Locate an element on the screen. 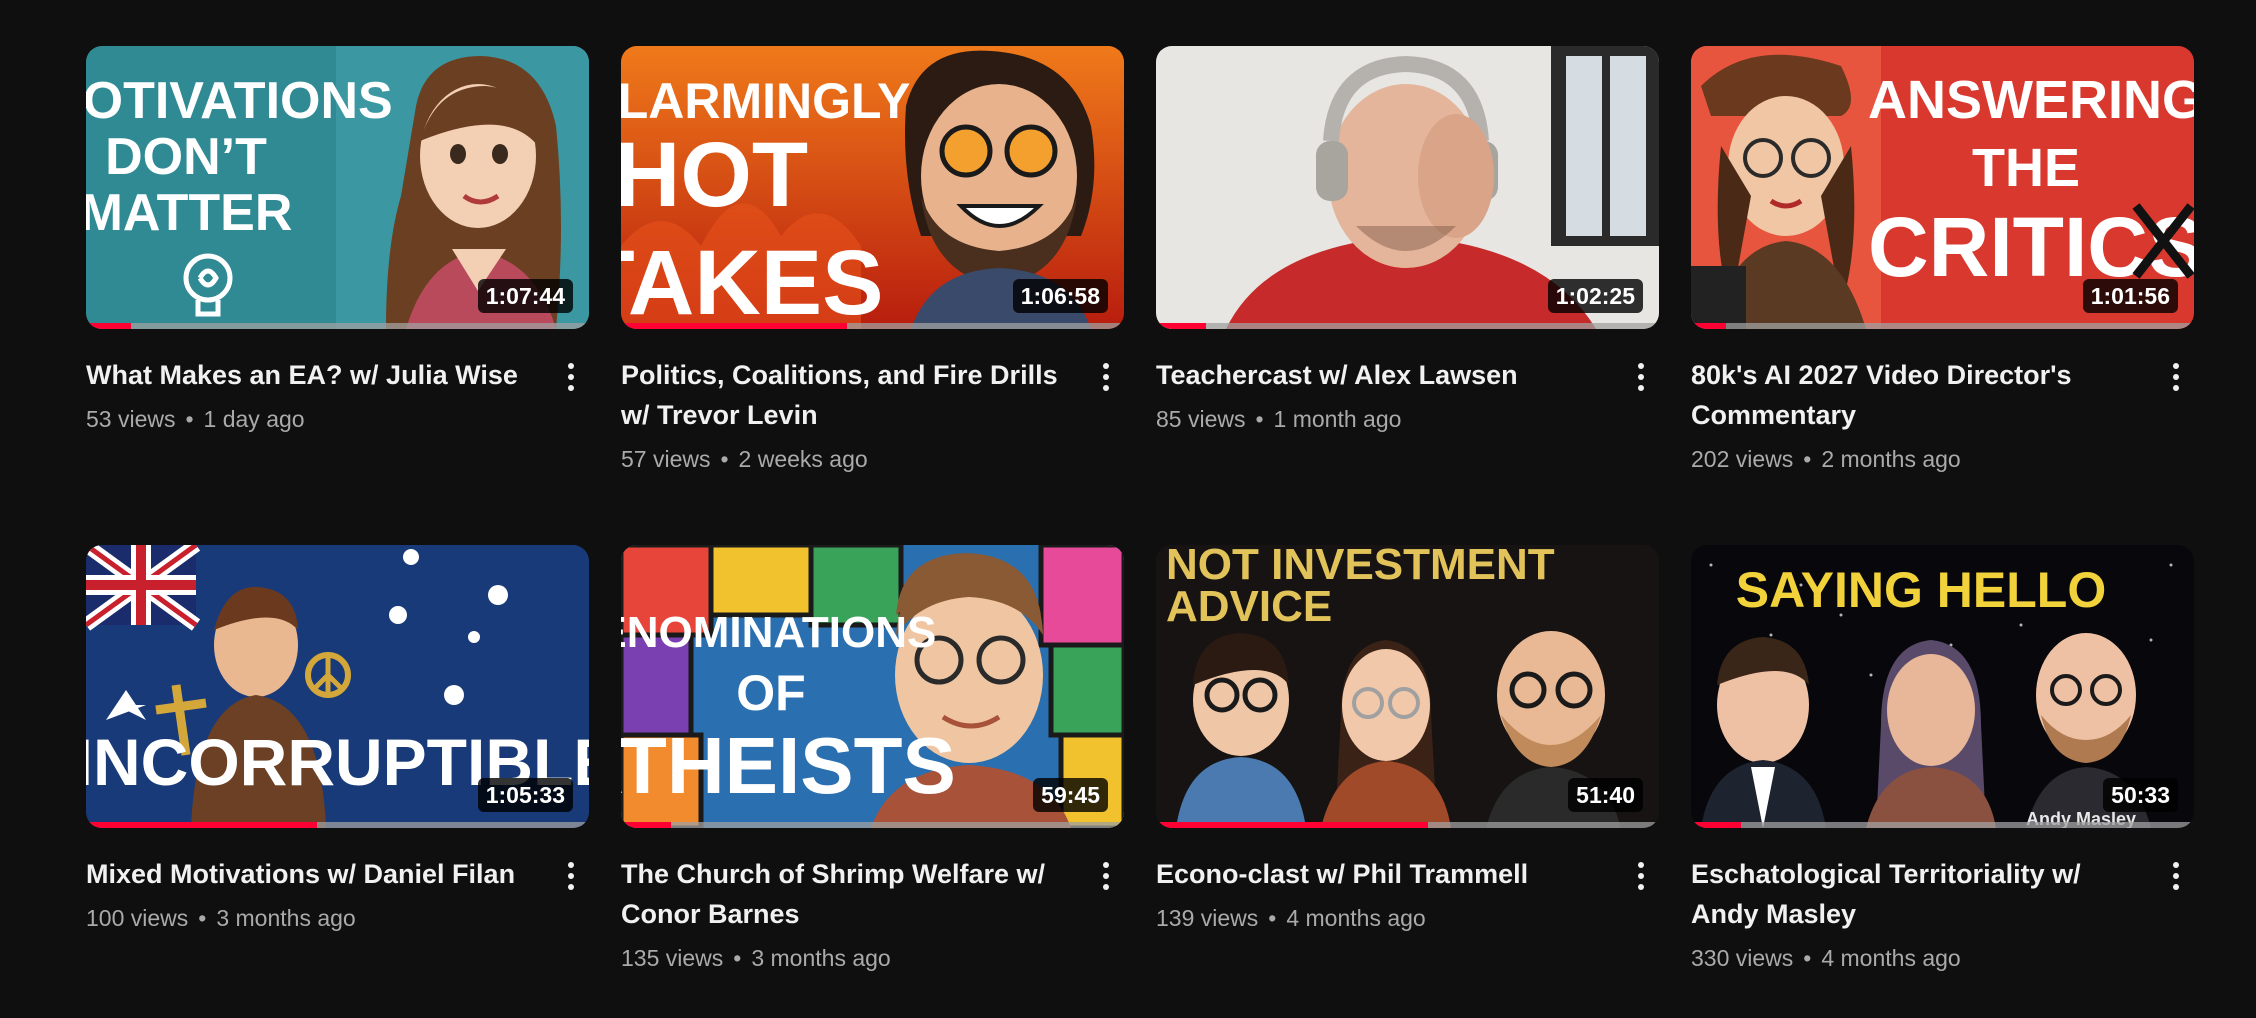 The height and width of the screenshot is (1018, 2256). thumb-line: ATHEISTS is located at coordinates (788, 765).